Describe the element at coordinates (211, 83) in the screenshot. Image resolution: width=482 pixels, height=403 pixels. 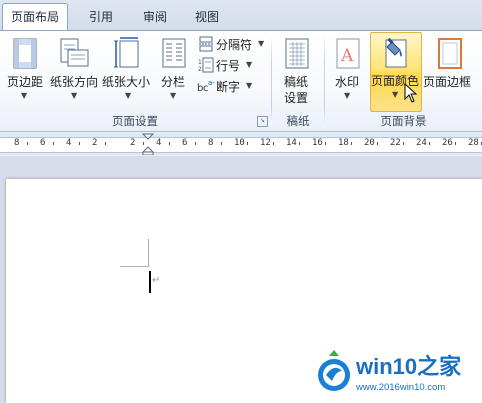
I see `svg-text: a-` at that location.